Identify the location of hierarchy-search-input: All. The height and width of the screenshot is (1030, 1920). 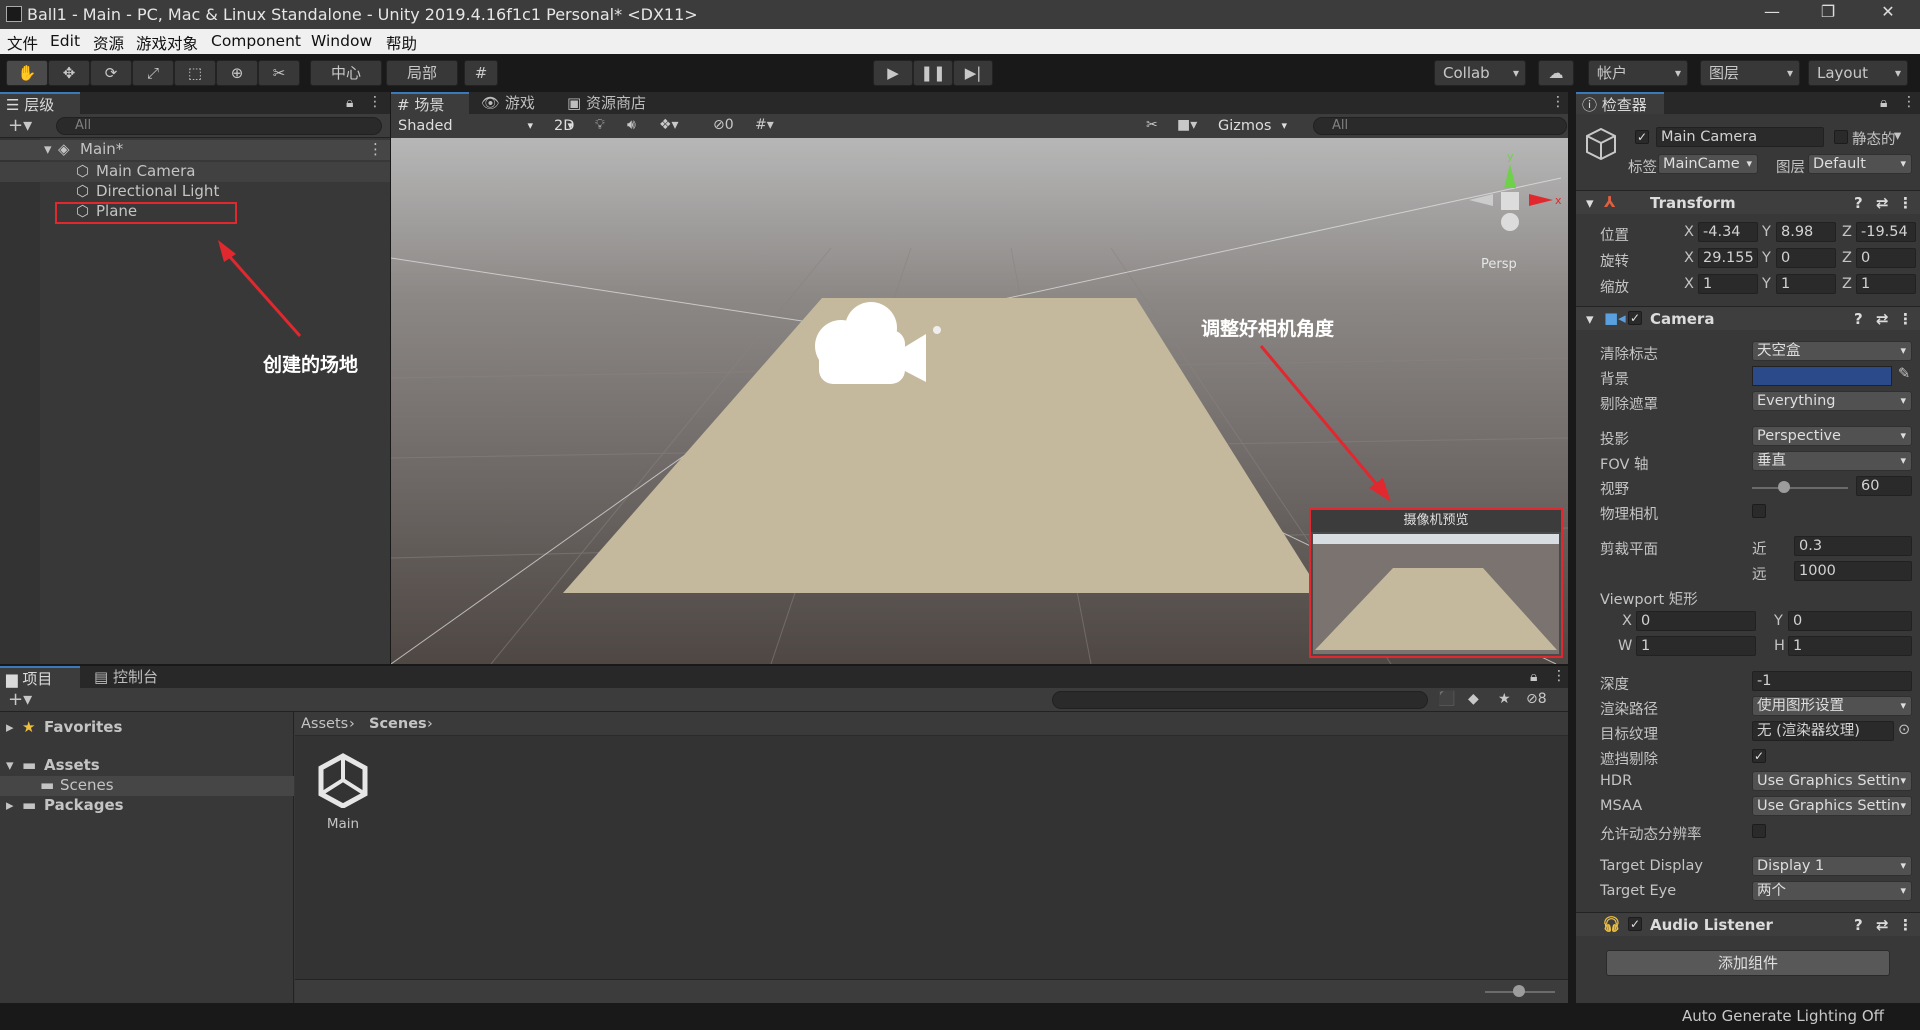
(219, 126).